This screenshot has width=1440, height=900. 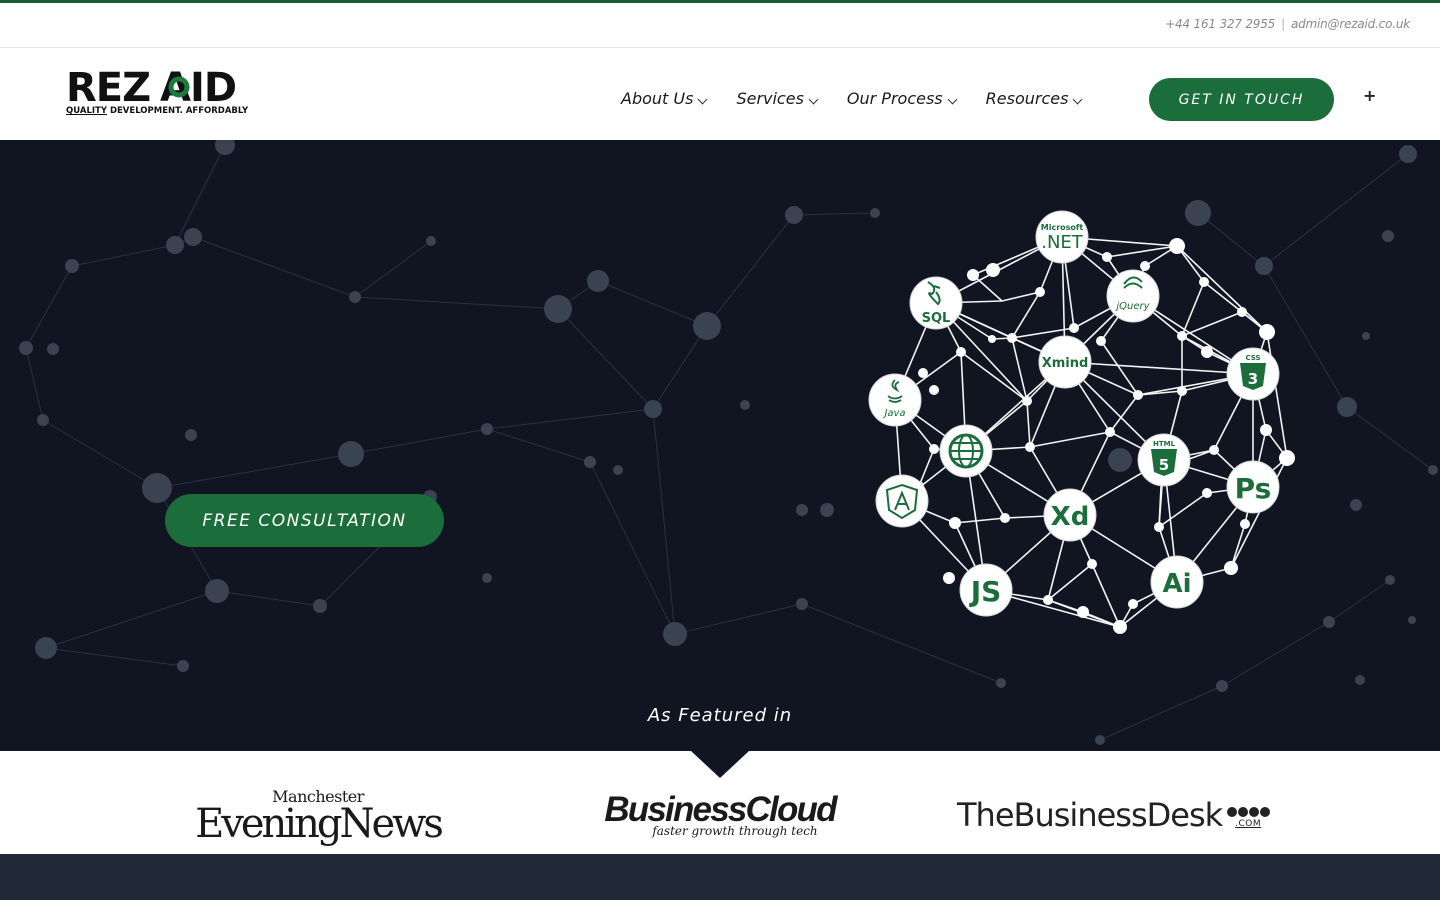 What do you see at coordinates (1253, 379) in the screenshot?
I see `css3-badge-numeral: 3` at bounding box center [1253, 379].